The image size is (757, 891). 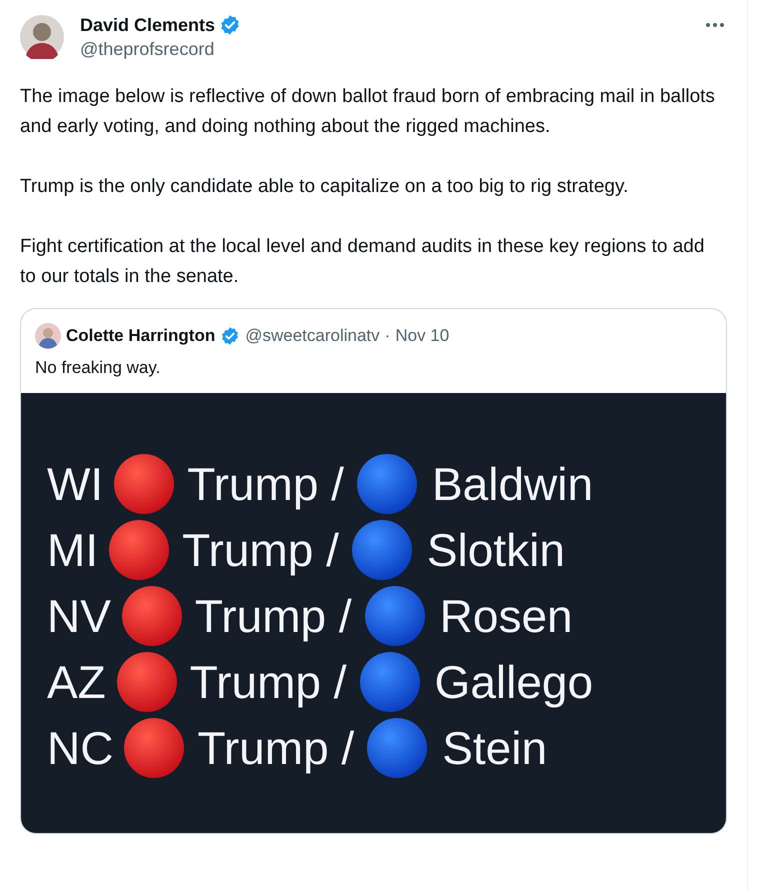 I want to click on post-text: The image below is reflective of down ballot fraud born of embracing mail in ballots and early voting, and doing nothing about the rigged machines., so click(x=368, y=112).